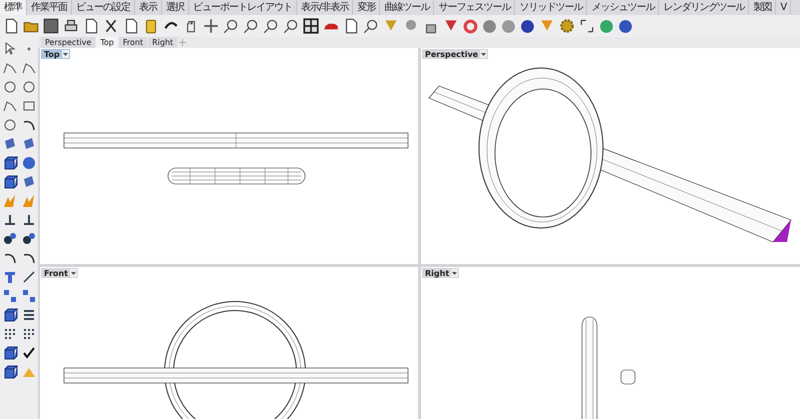 This screenshot has height=419, width=800. What do you see at coordinates (68, 42) in the screenshot?
I see `viewport-tab: Perspective` at bounding box center [68, 42].